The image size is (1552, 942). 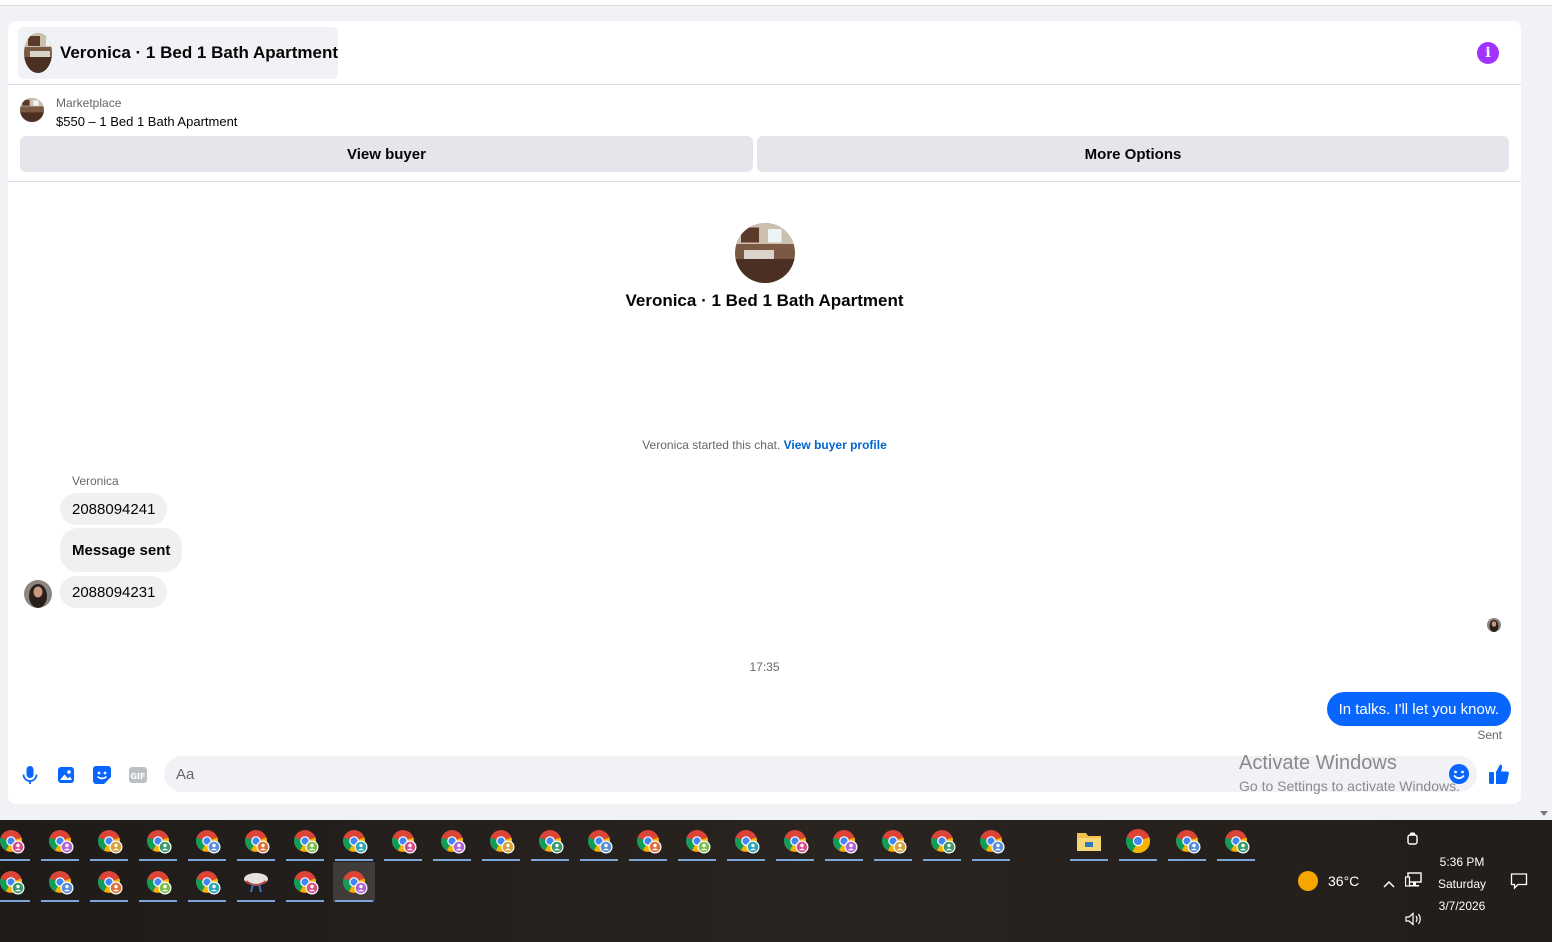 I want to click on message-input, so click(x=820, y=774).